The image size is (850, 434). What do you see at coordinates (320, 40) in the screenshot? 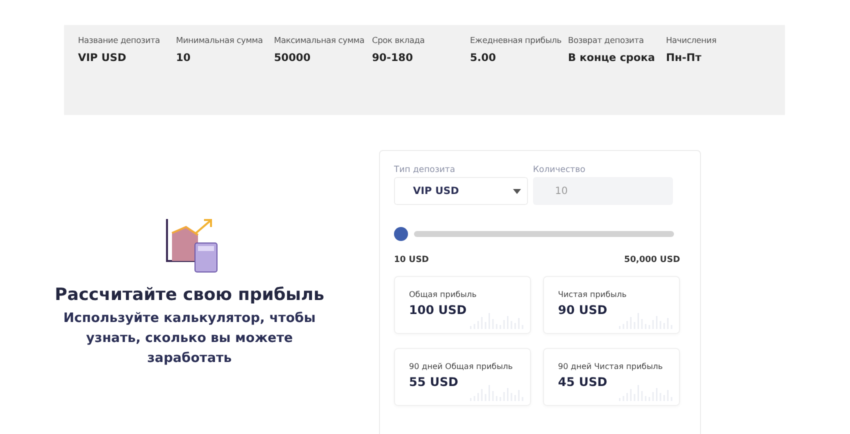
I see `info-label: Максимальная сумма` at bounding box center [320, 40].